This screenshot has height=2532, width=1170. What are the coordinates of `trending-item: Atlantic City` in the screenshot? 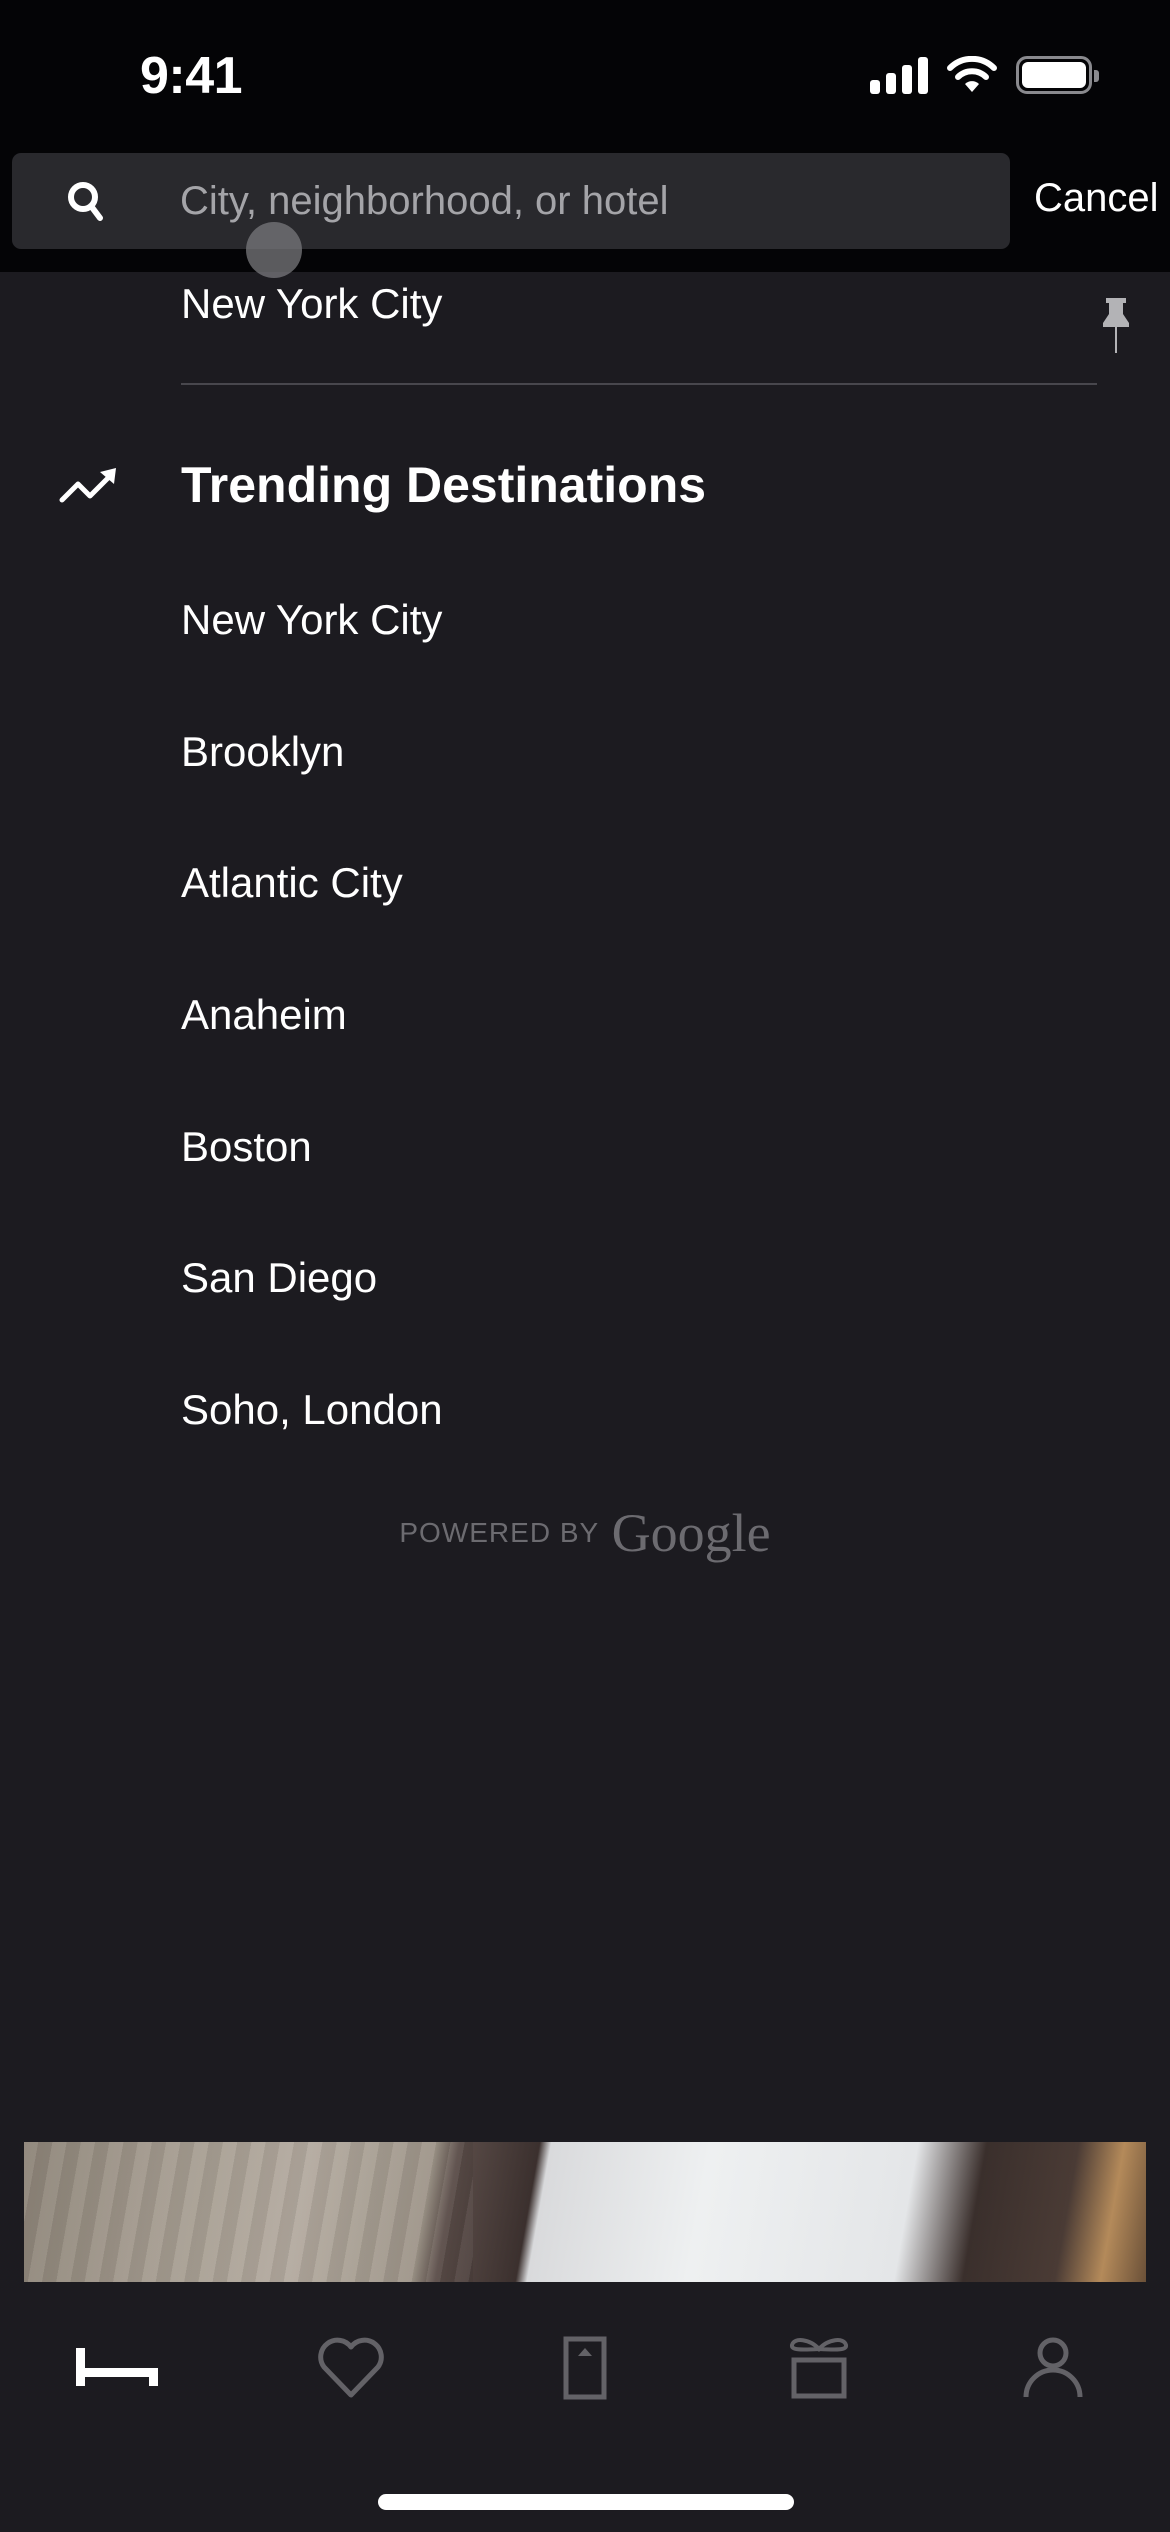 It's located at (639, 919).